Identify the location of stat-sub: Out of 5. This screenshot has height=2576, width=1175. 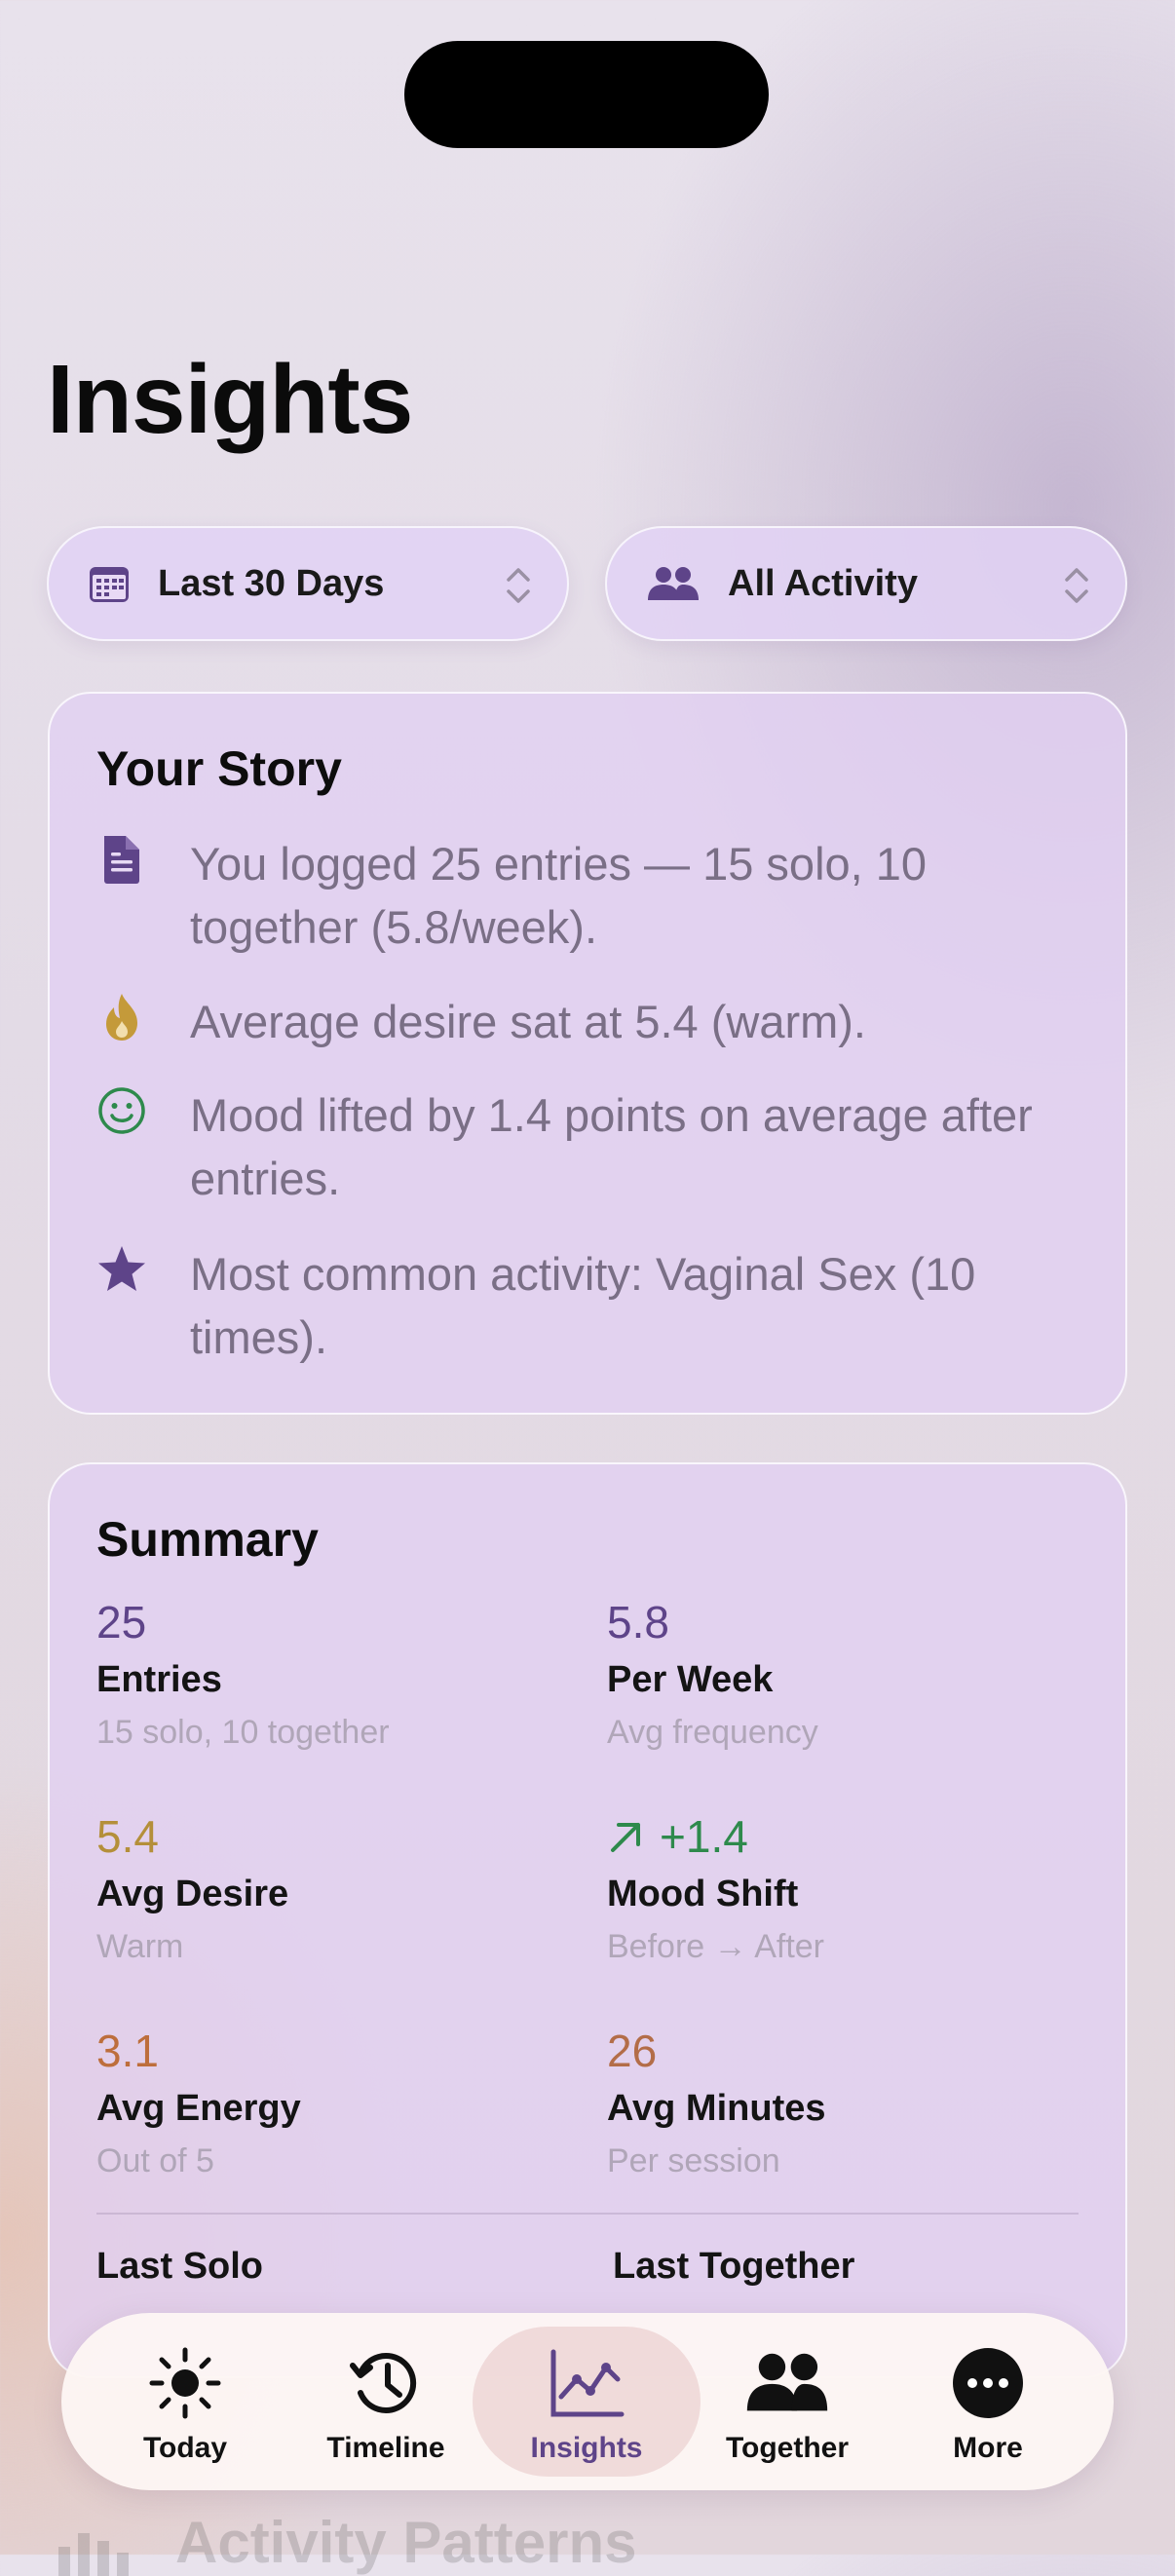
(155, 2160).